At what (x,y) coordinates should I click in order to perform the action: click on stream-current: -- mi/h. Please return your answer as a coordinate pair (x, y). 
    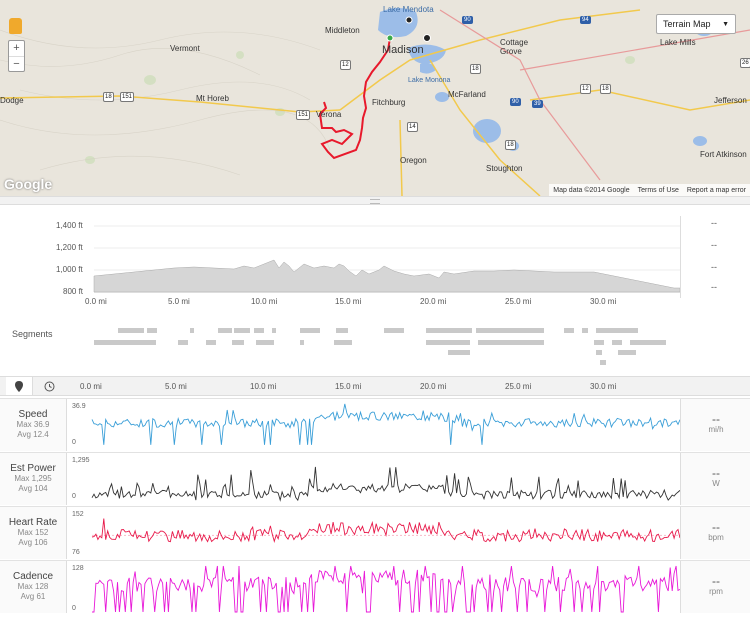
    Looking at the image, I should click on (715, 425).